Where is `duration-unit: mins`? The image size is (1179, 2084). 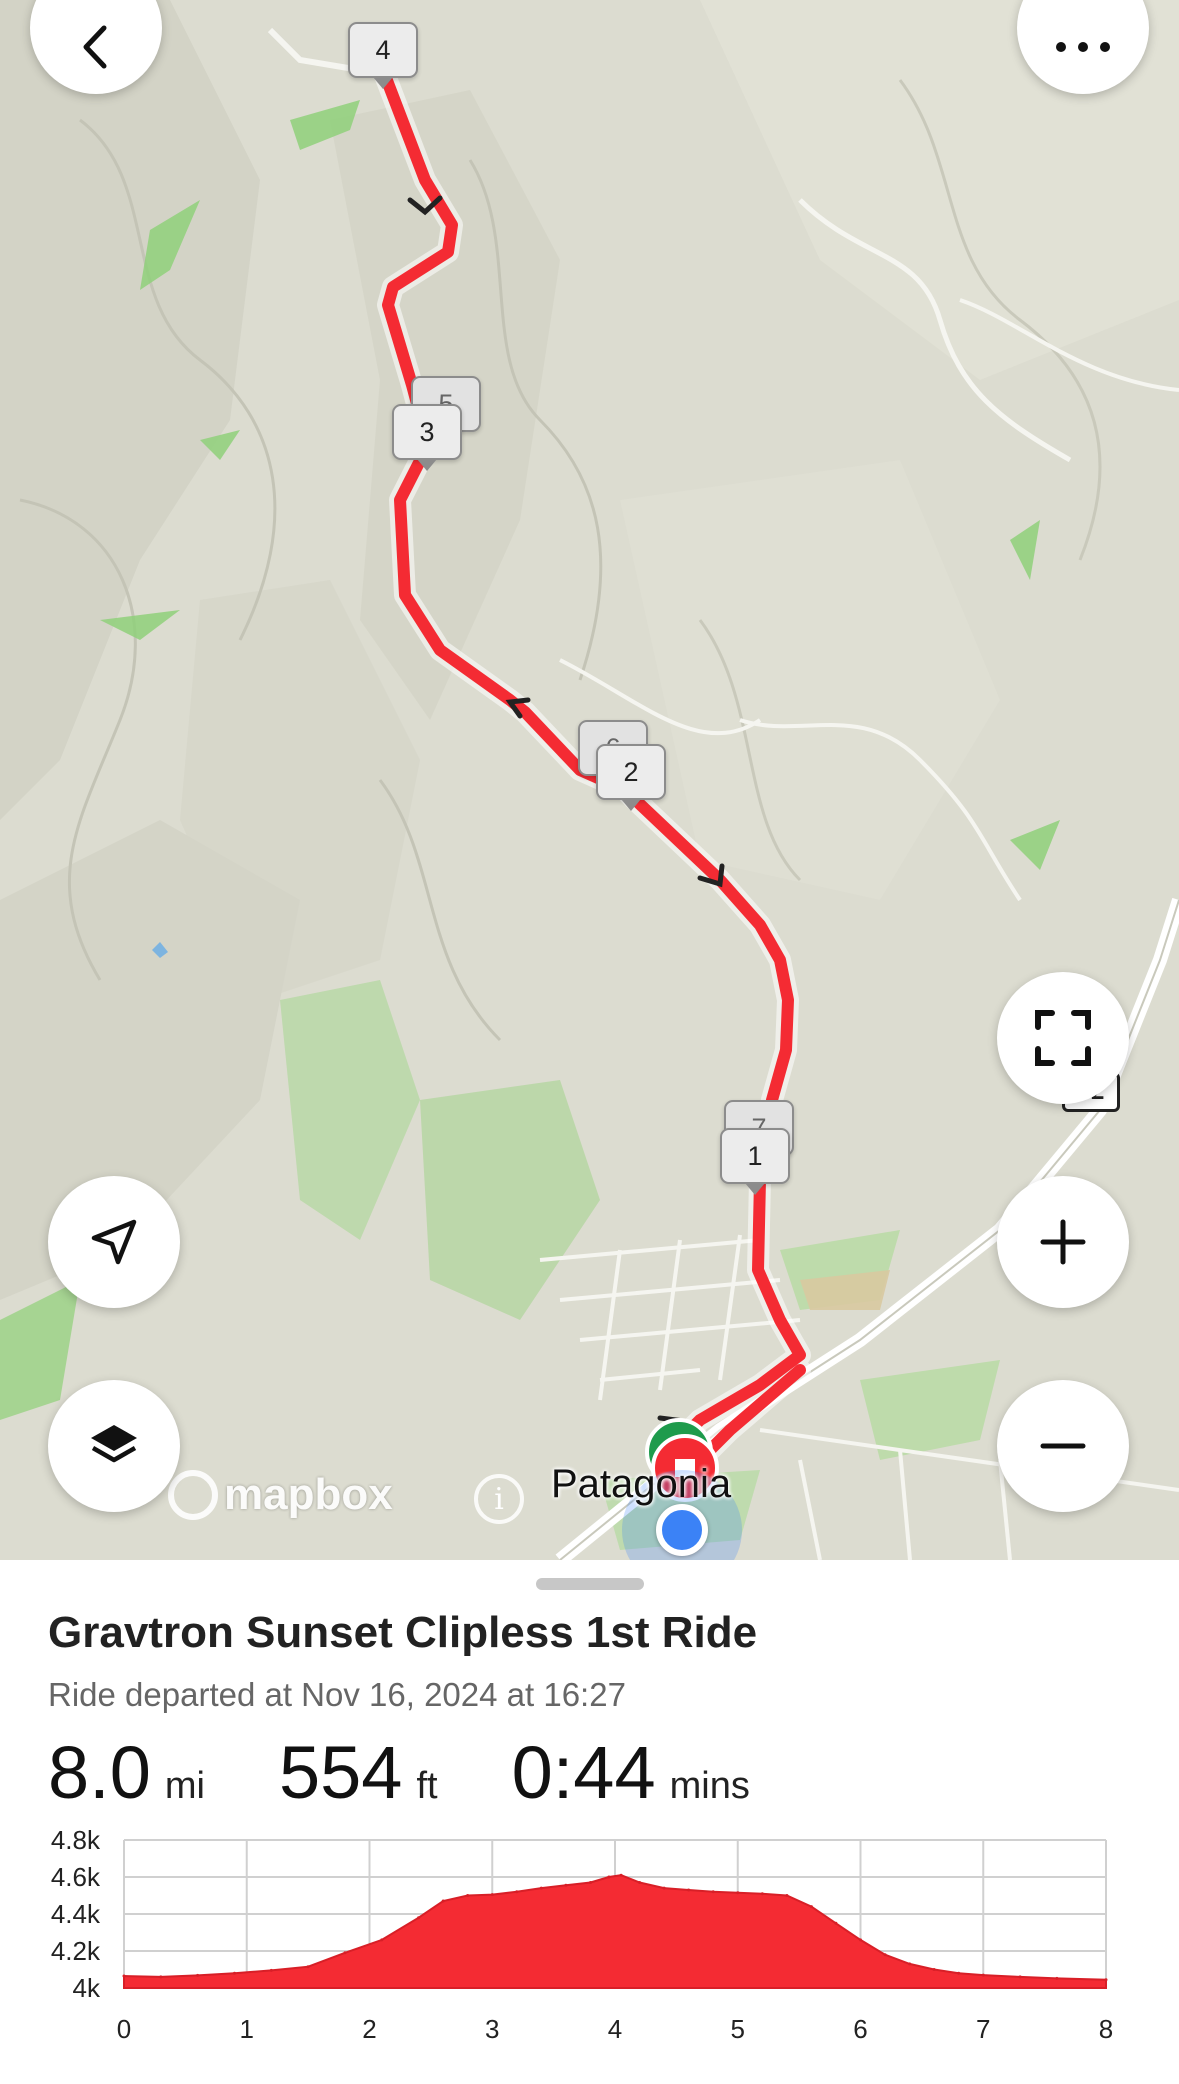
duration-unit: mins is located at coordinates (709, 1786).